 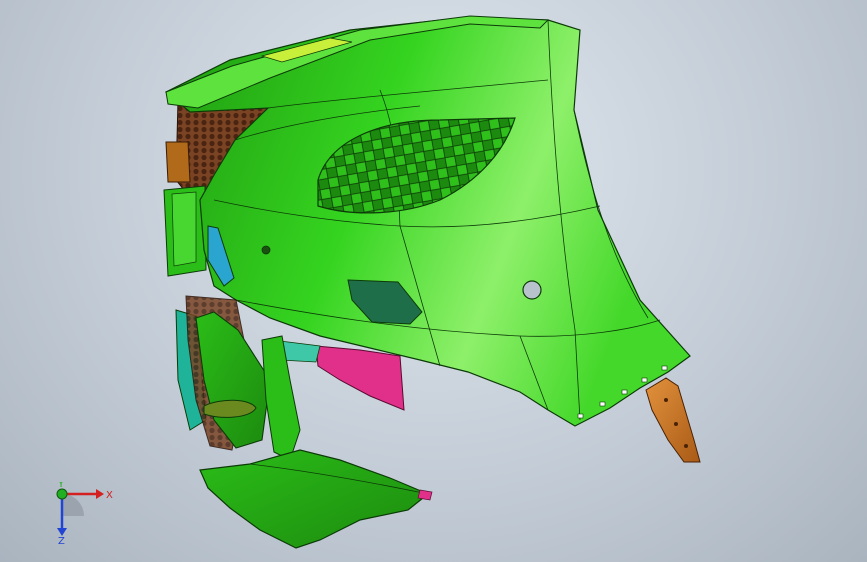 What do you see at coordinates (673, 420) in the screenshot?
I see `mounting-brace` at bounding box center [673, 420].